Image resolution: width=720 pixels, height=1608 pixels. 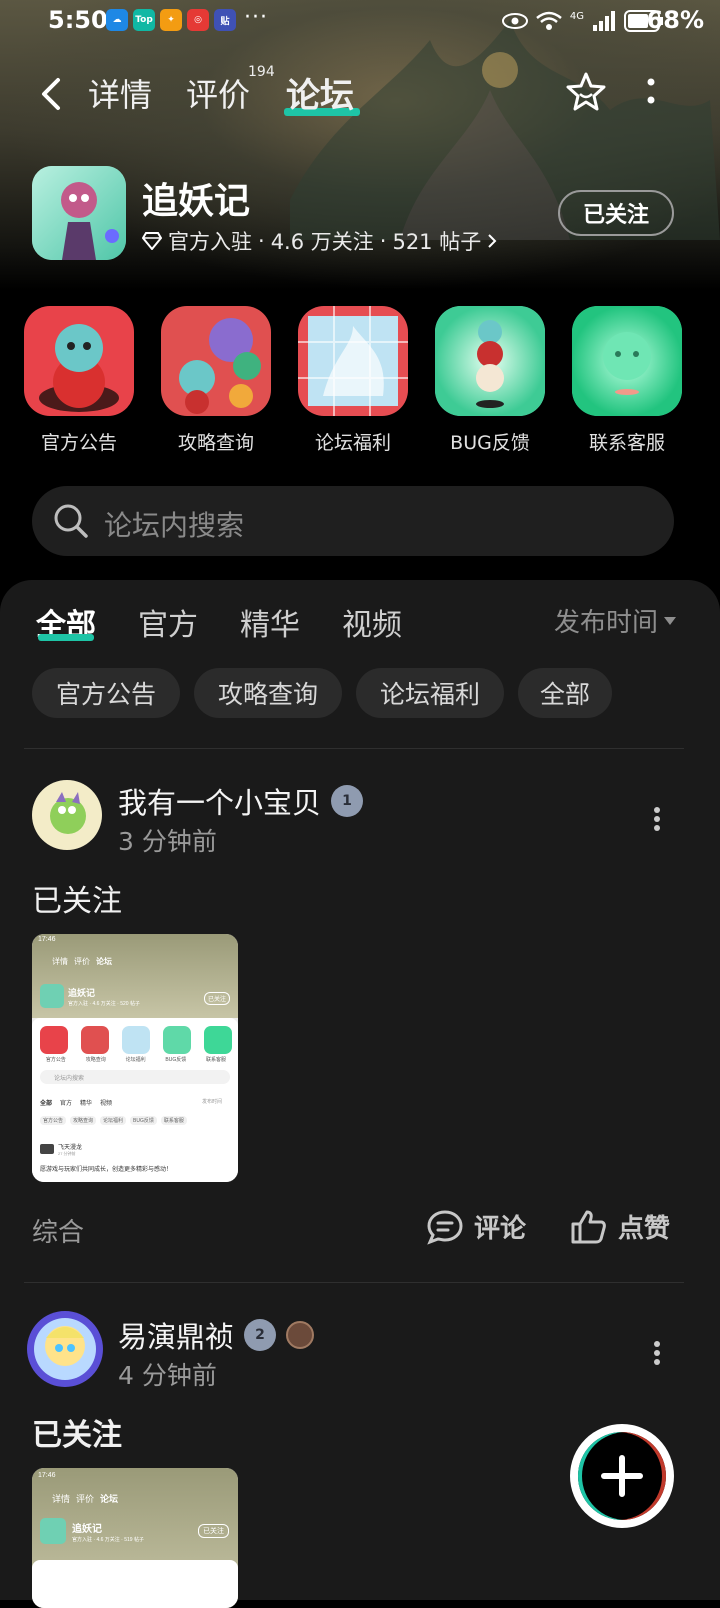 I want to click on entry-customer-service: 联系客服, so click(x=627, y=380).